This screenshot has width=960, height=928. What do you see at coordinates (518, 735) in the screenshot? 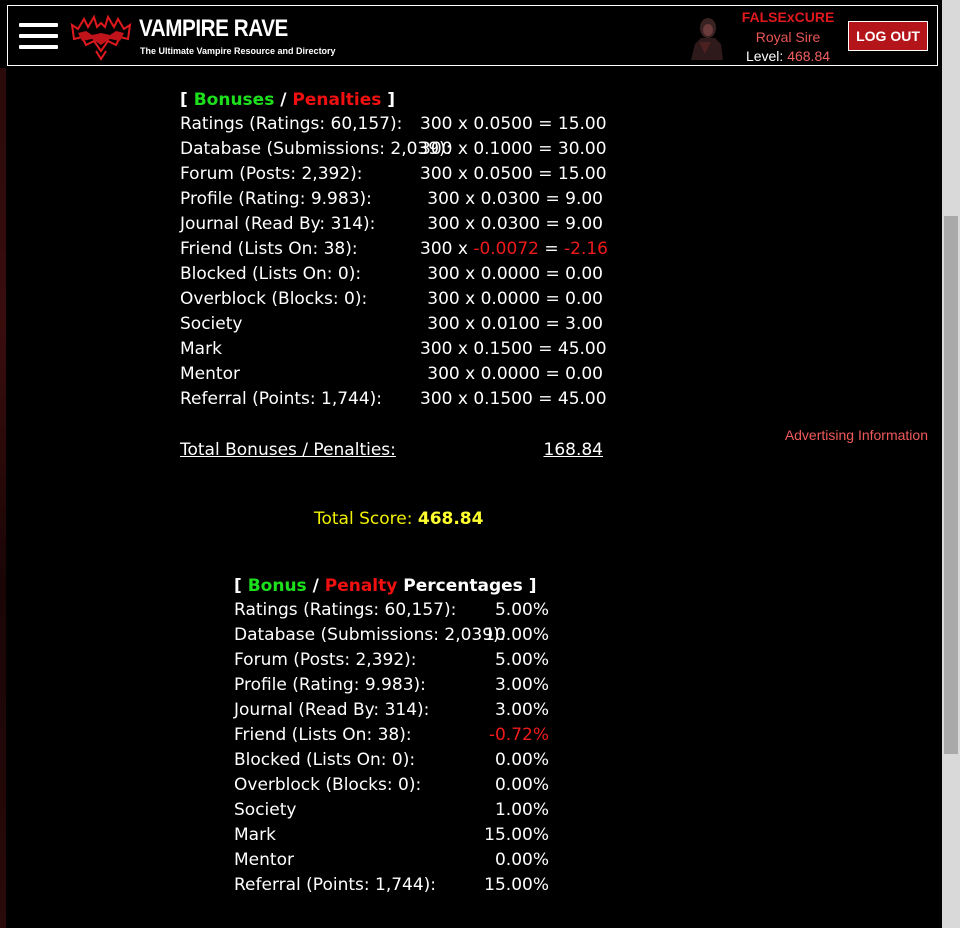
I see `percentage-row-value: -0.72%` at bounding box center [518, 735].